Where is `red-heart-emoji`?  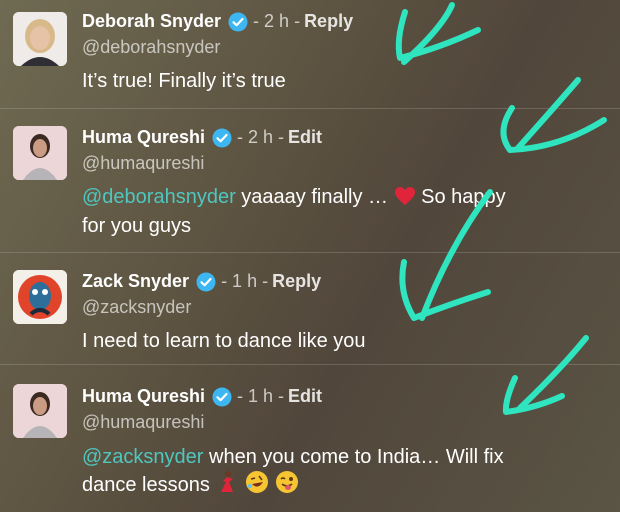
red-heart-emoji is located at coordinates (405, 199).